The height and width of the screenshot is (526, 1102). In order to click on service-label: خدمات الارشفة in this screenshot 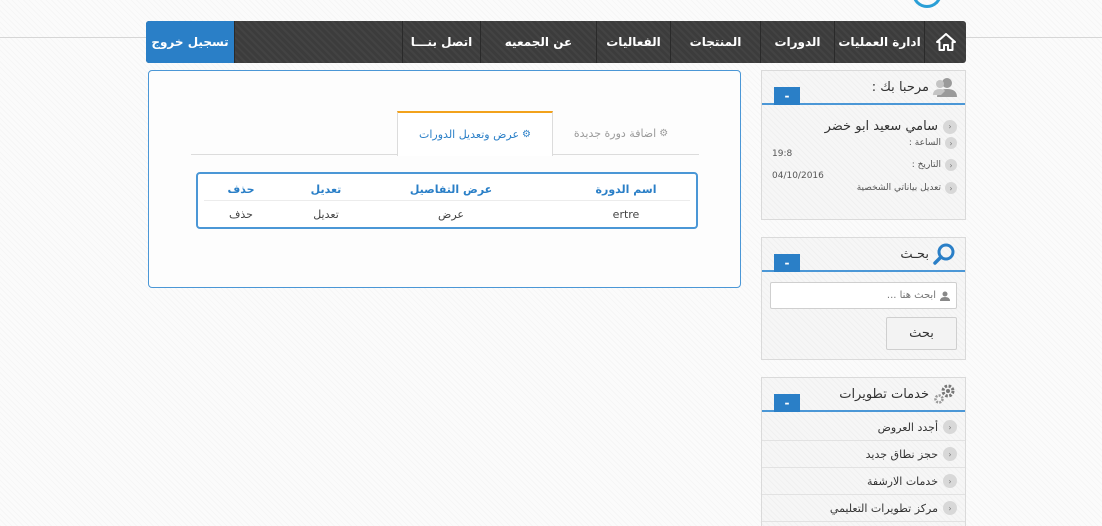, I will do `click(902, 481)`.